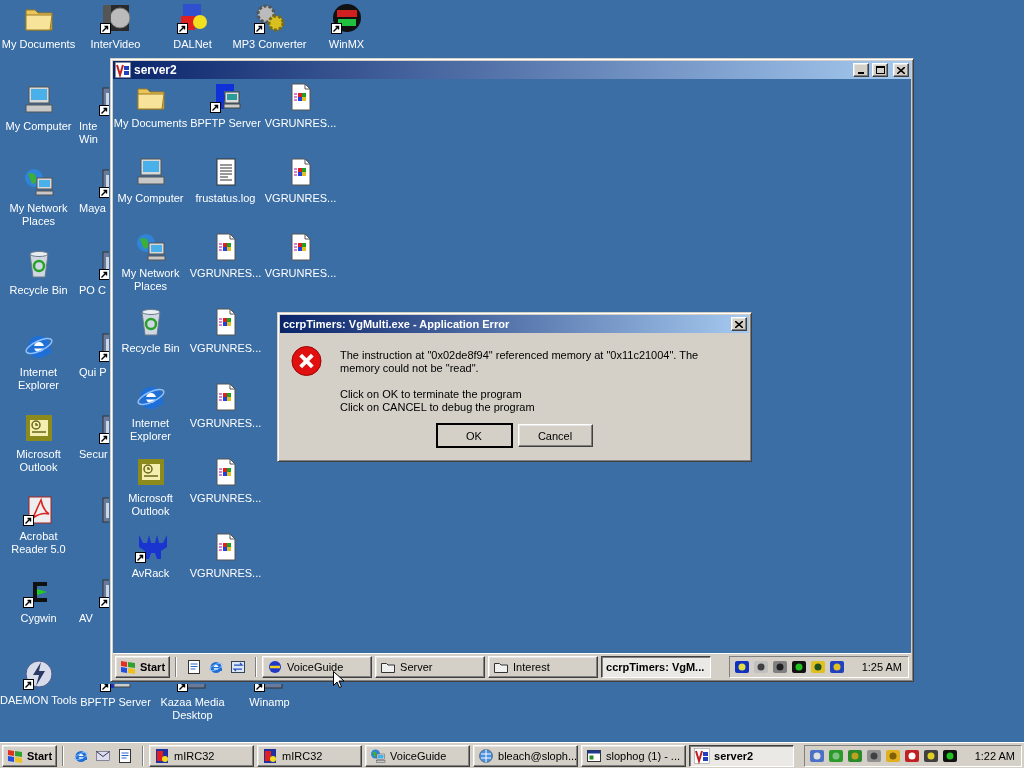  I want to click on error-icon, so click(306, 361).